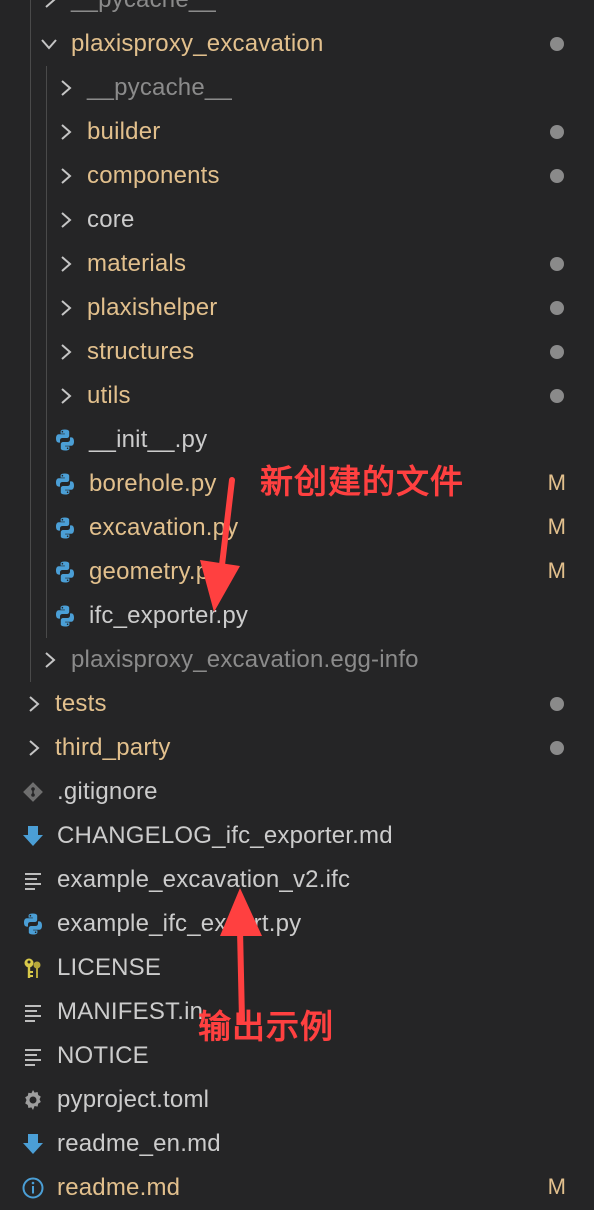 The image size is (594, 1210). Describe the element at coordinates (133, 1099) in the screenshot. I see `file-name: pyproject.toml` at that location.